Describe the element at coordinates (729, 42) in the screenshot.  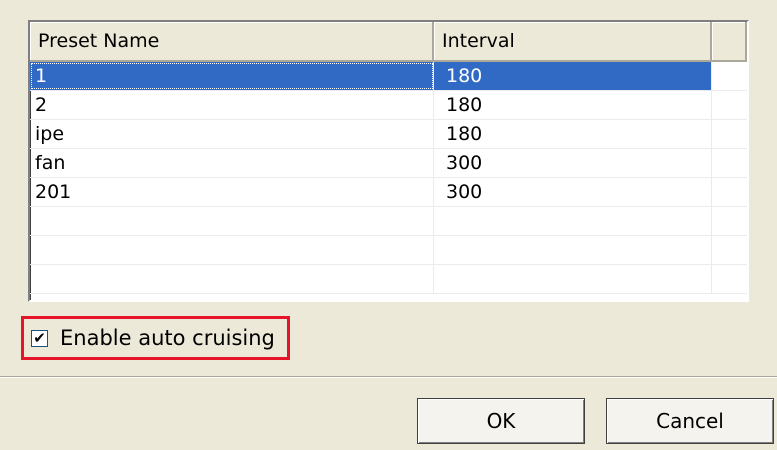
I see `column-header-filler` at that location.